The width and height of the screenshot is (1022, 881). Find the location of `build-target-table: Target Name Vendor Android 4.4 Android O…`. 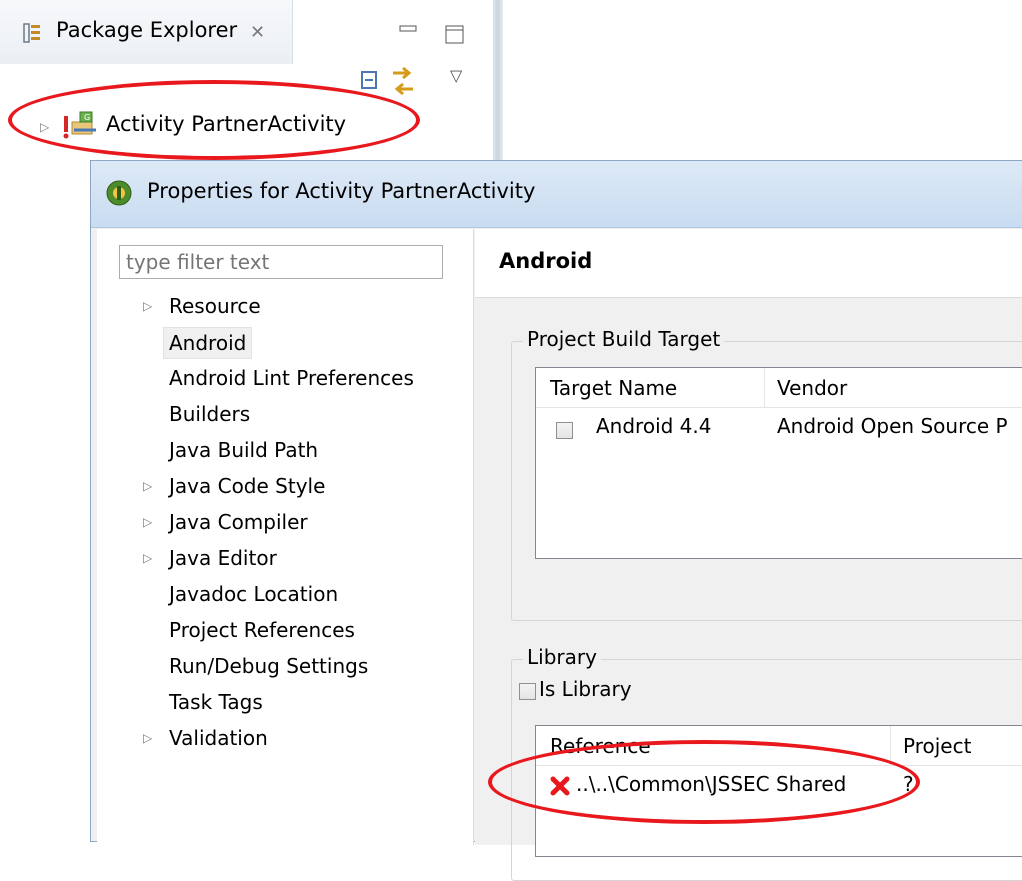

build-target-table: Target Name Vendor Android 4.4 Android O… is located at coordinates (778, 463).